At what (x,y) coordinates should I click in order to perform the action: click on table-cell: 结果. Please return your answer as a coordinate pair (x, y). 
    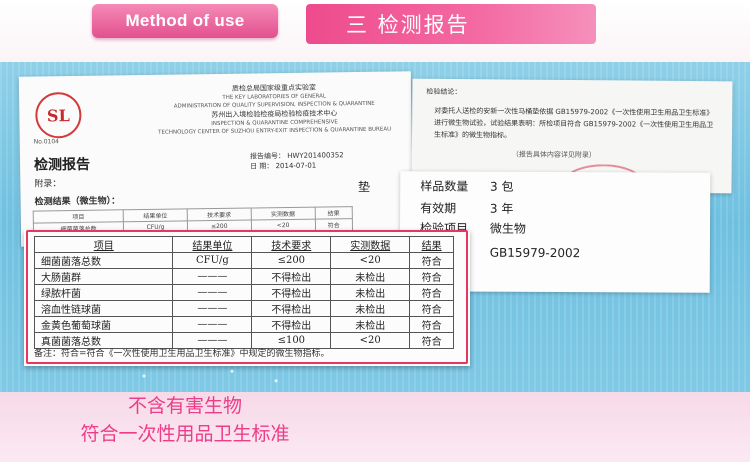
    Looking at the image, I should click on (333, 213).